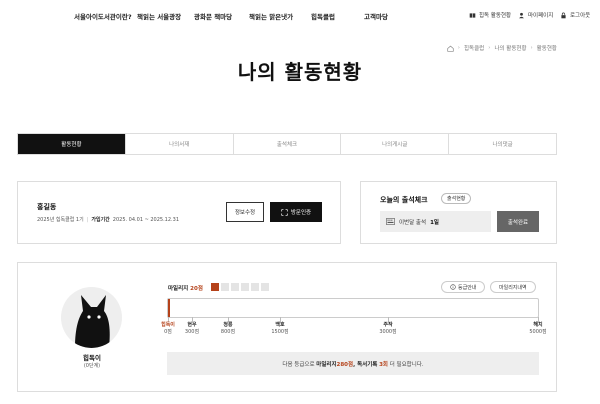 This screenshot has width=600, height=404. I want to click on avatar, so click(91, 317).